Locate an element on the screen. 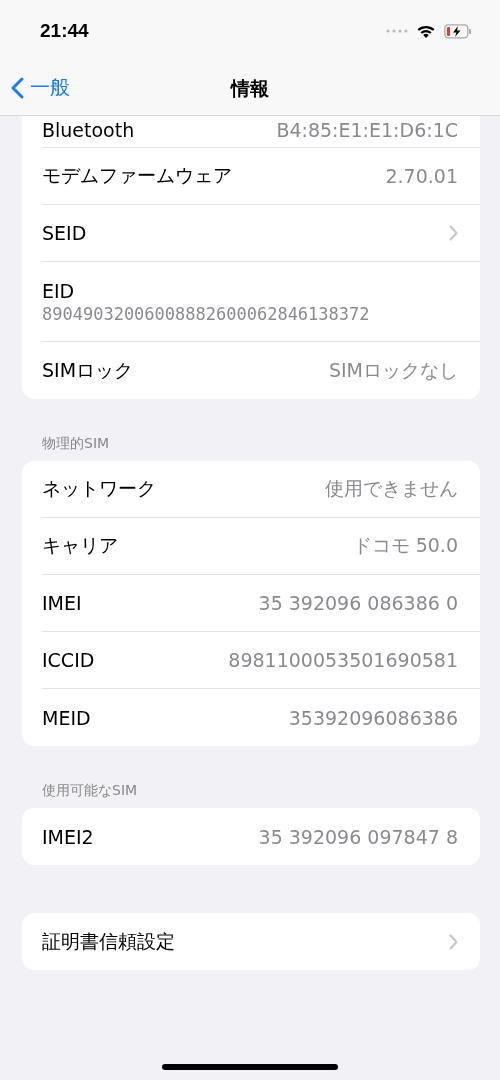 This screenshot has height=1080, width=500. signal-dots-icon is located at coordinates (397, 31).